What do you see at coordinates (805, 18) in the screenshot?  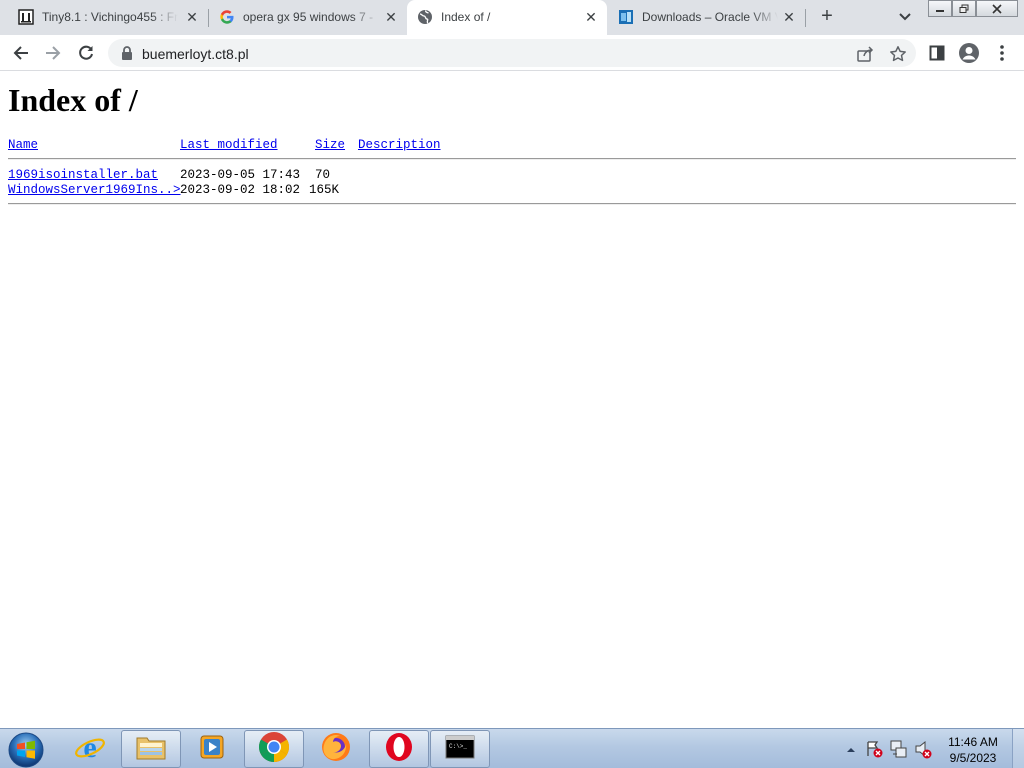 I see `tab-separator` at bounding box center [805, 18].